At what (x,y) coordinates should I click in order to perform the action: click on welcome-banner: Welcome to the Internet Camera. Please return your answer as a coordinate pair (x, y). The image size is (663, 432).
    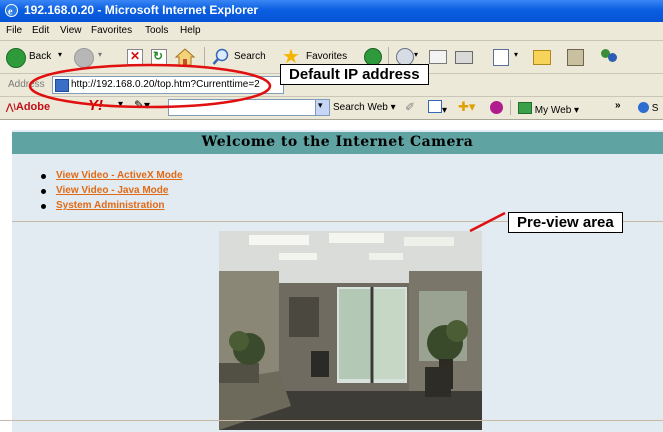
    Looking at the image, I should click on (337, 143).